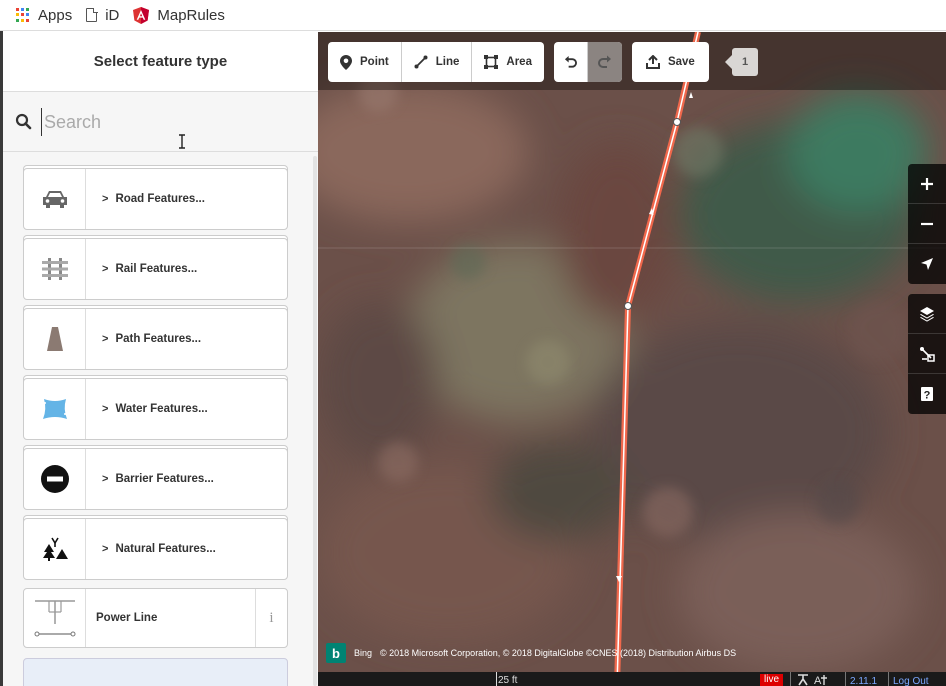  I want to click on add-mode-group: Point Line Area, so click(436, 62).